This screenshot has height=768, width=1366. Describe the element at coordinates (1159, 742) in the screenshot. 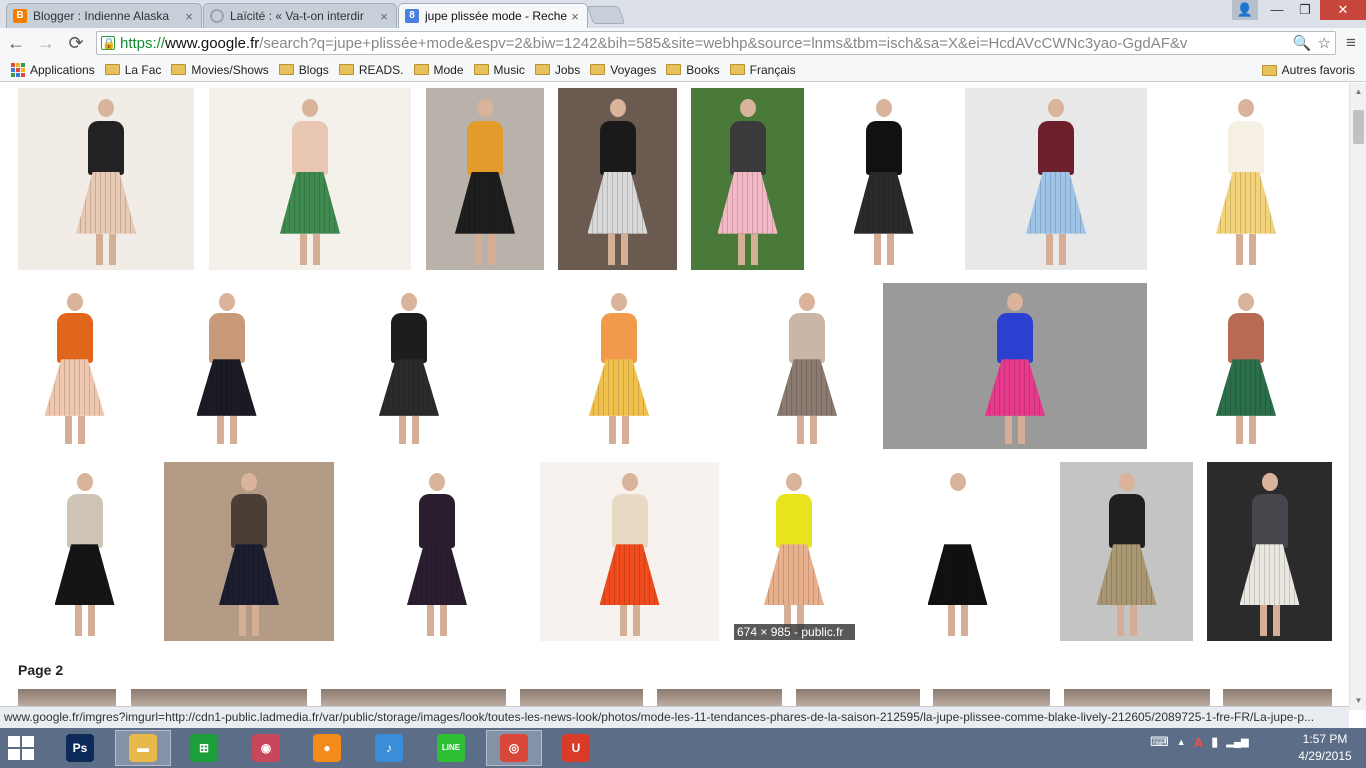

I see `keyboard-icon: ⌨` at that location.